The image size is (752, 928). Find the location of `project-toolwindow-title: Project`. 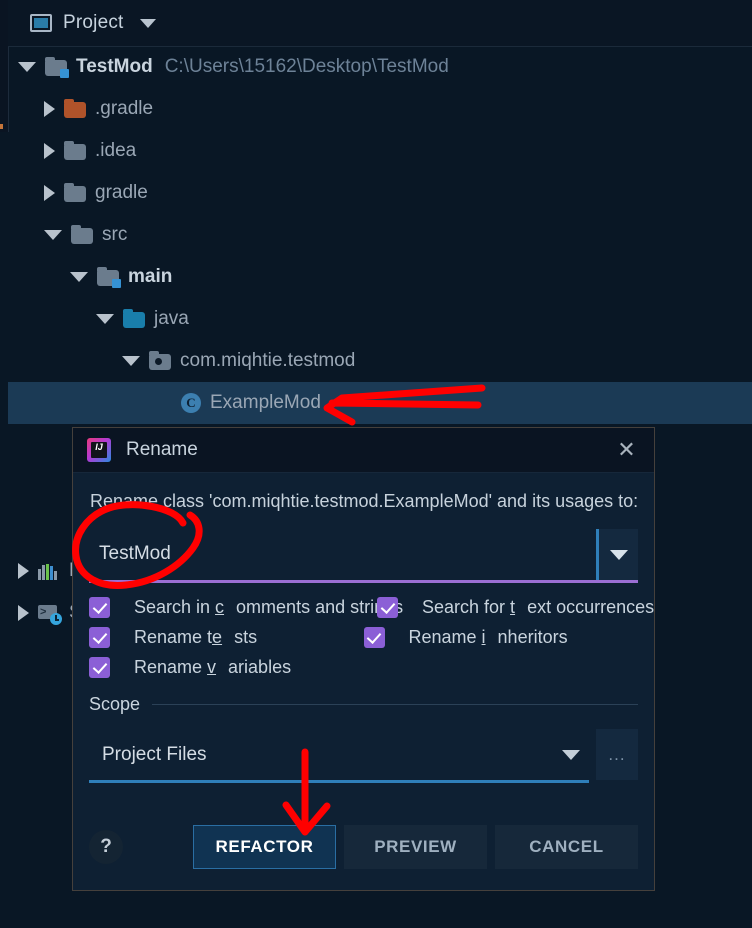

project-toolwindow-title: Project is located at coordinates (93, 22).